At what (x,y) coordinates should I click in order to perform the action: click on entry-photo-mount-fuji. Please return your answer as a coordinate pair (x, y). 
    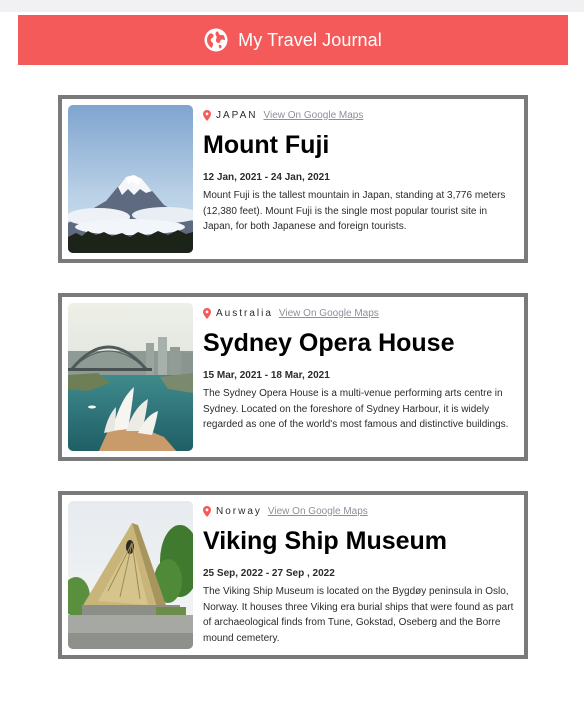
    Looking at the image, I should click on (130, 179).